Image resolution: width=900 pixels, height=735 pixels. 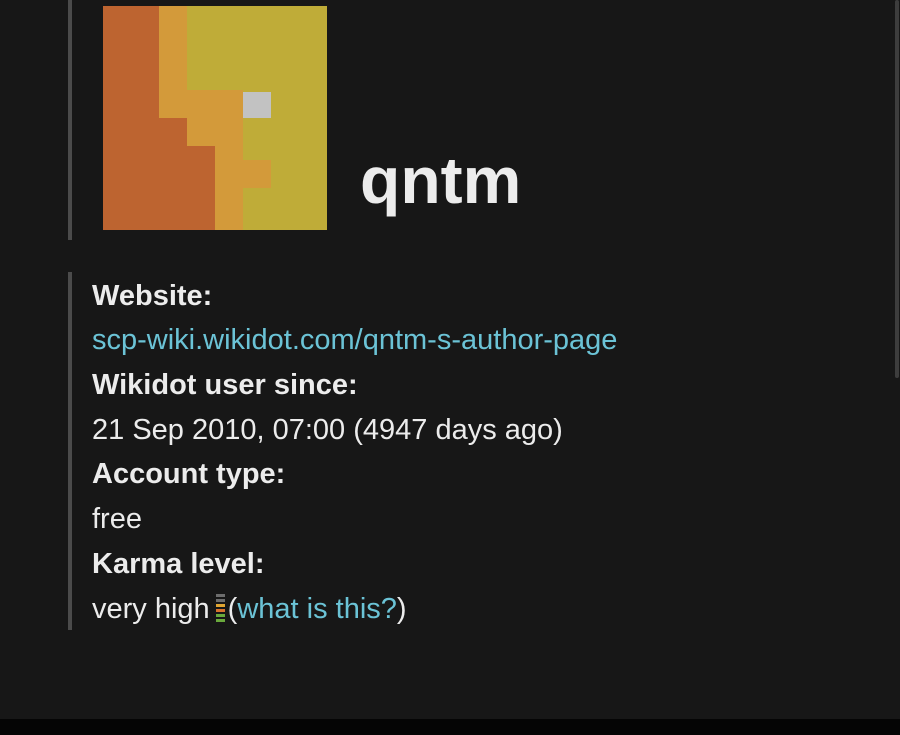 What do you see at coordinates (441, 180) in the screenshot?
I see `profile-username: qntm` at bounding box center [441, 180].